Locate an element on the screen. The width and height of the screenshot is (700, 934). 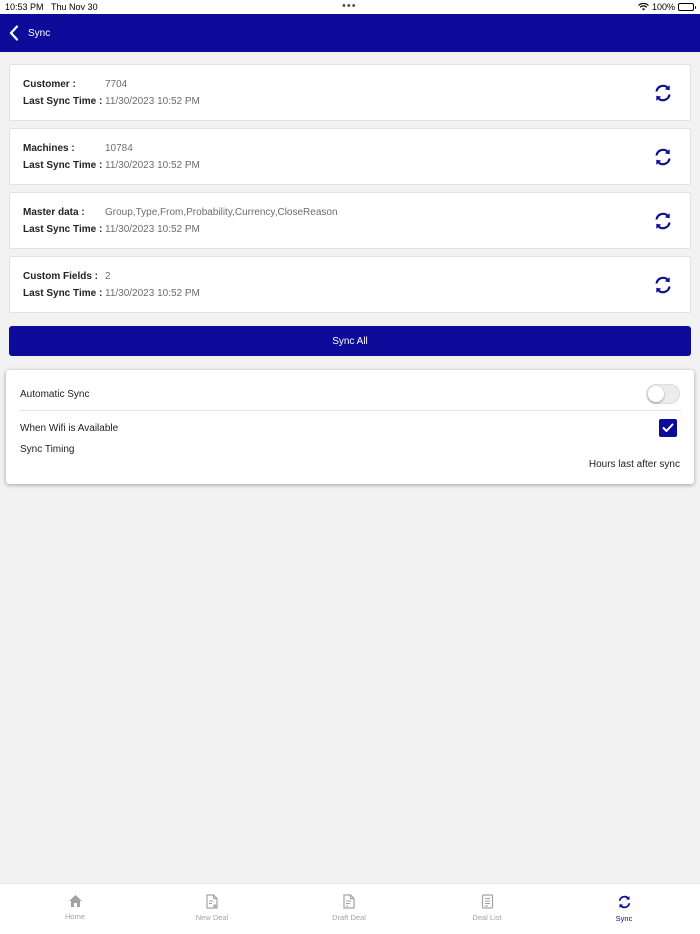
sync-item-label: Custom Fields : is located at coordinates (61, 276).